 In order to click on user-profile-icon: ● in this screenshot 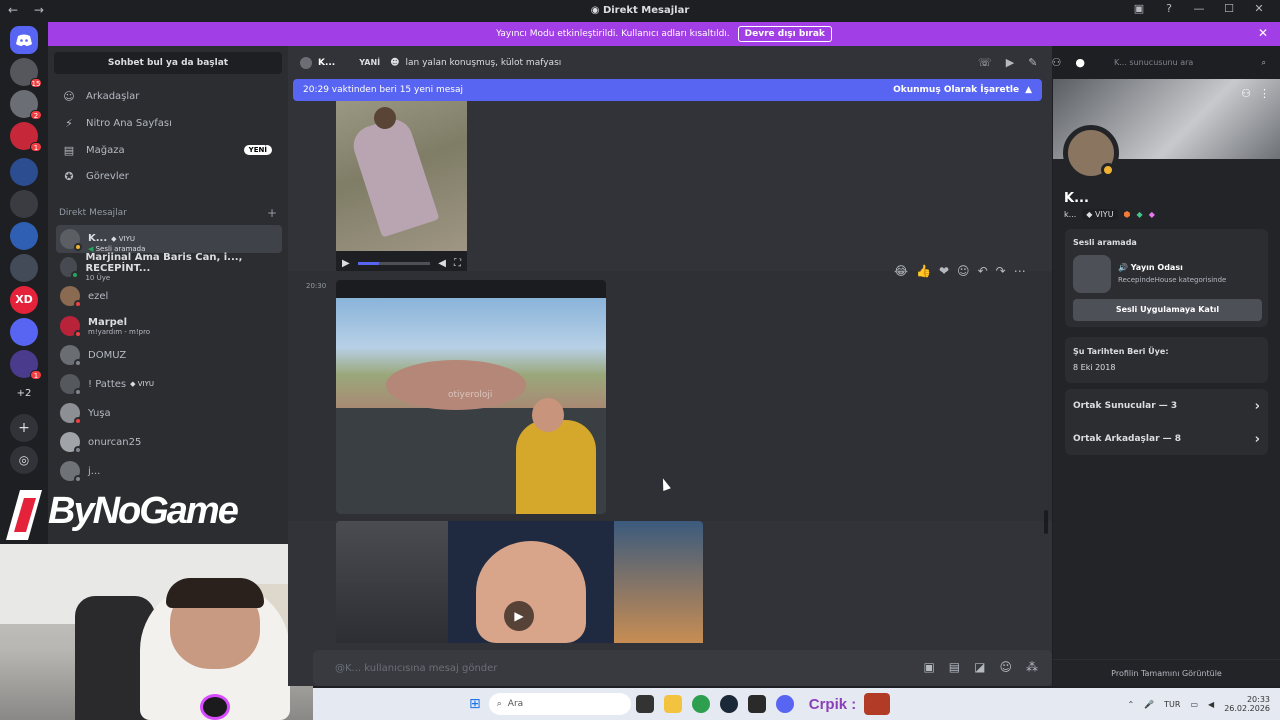, I will do `click(1080, 62)`.